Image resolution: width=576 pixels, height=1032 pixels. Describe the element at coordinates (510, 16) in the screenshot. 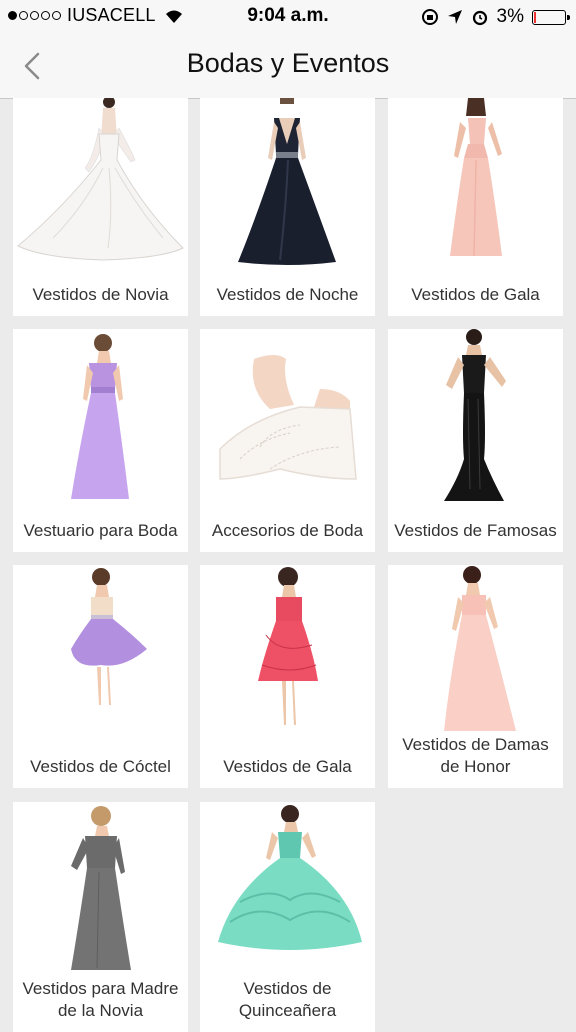

I see `battery-percent: 3%` at that location.